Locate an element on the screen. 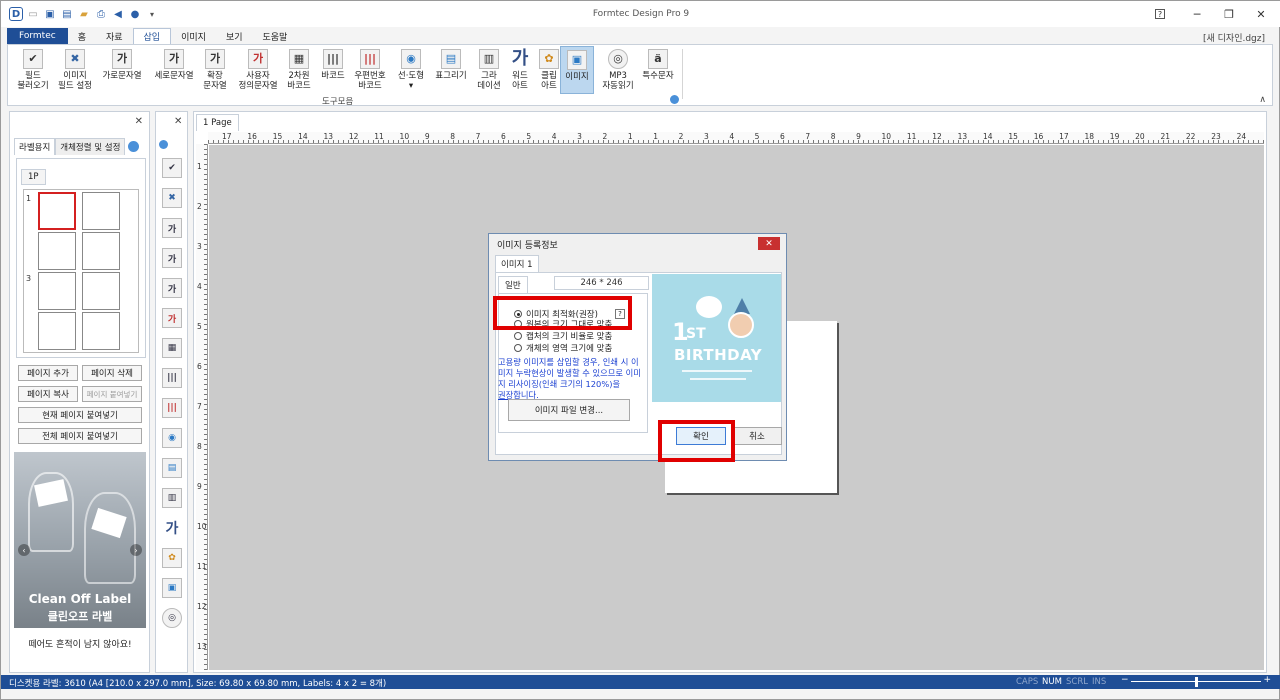  paste-all-pages-button: 전체 페이지 붙여넣기 is located at coordinates (80, 436).